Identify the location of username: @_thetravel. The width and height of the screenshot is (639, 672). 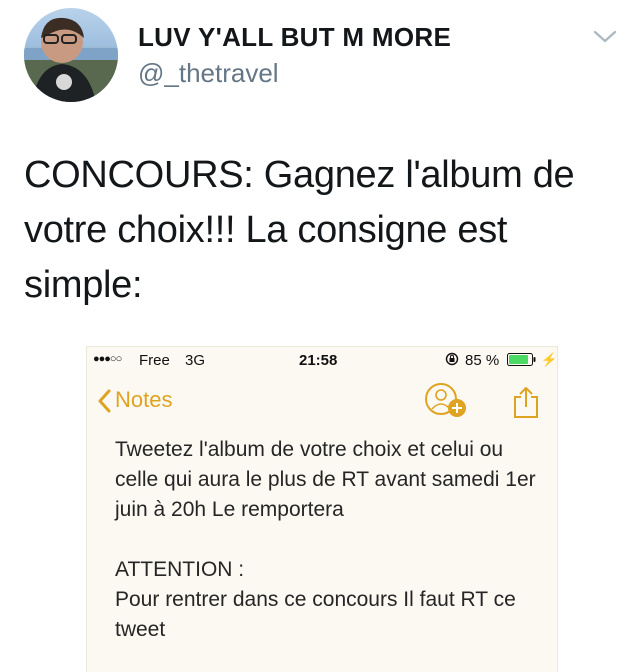
(208, 73).